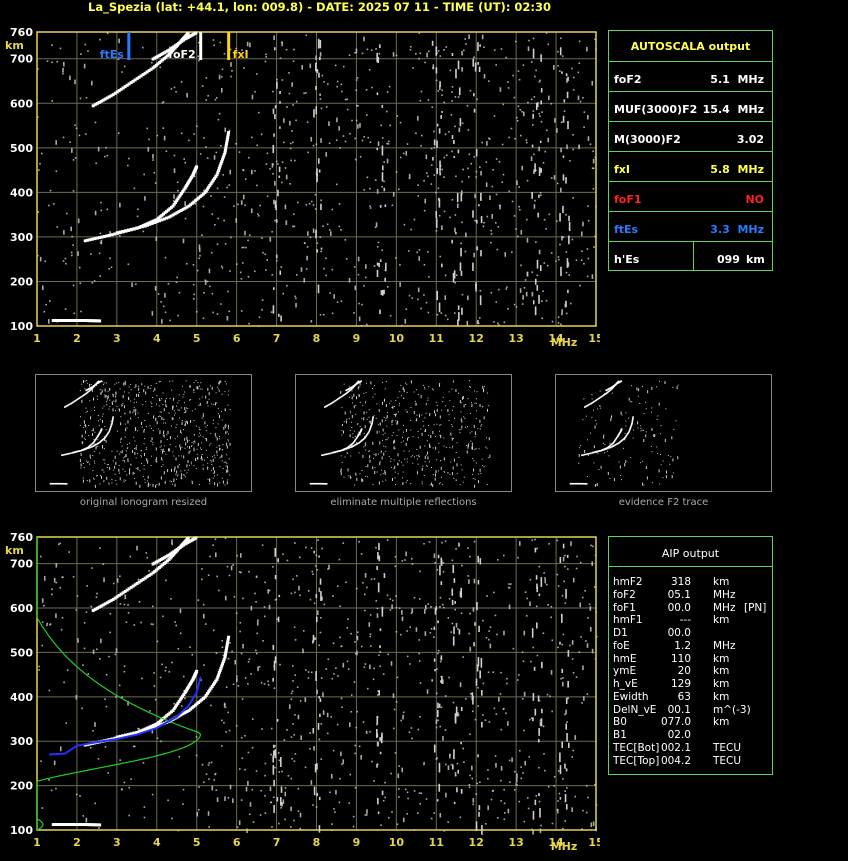  Describe the element at coordinates (436, 842) in the screenshot. I see `x-tick-label: 11` at that location.